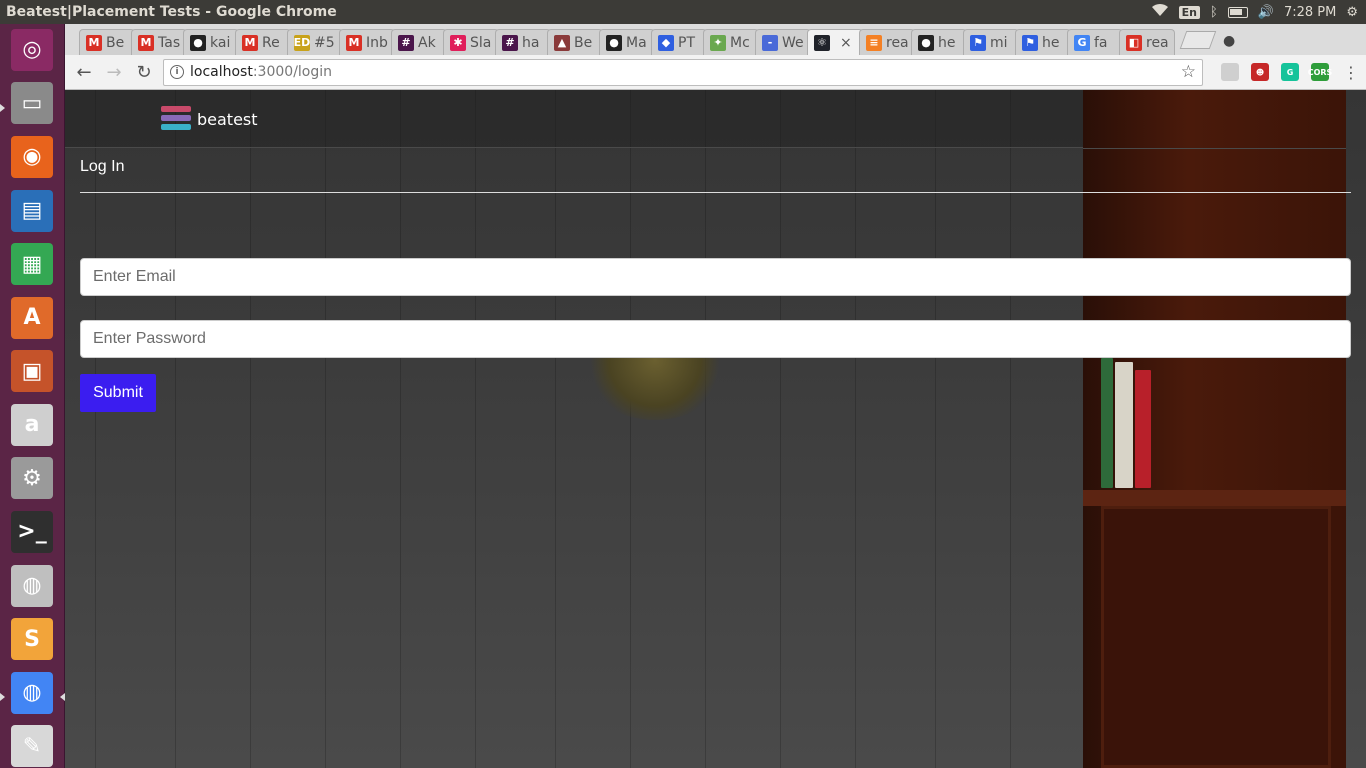 This screenshot has width=1366, height=768. I want to click on system-settings-glyph: ⚙, so click(32, 478).